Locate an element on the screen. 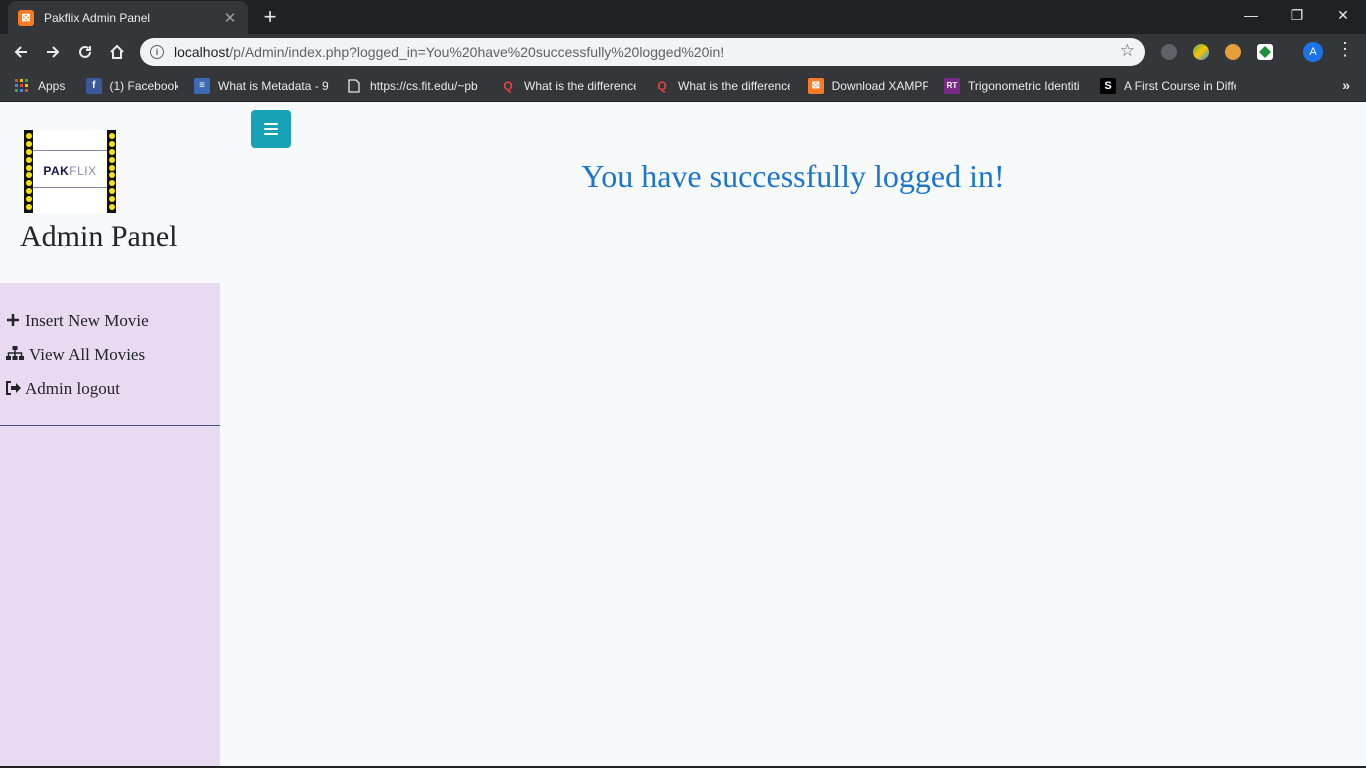  plus-svg is located at coordinates (13, 319).